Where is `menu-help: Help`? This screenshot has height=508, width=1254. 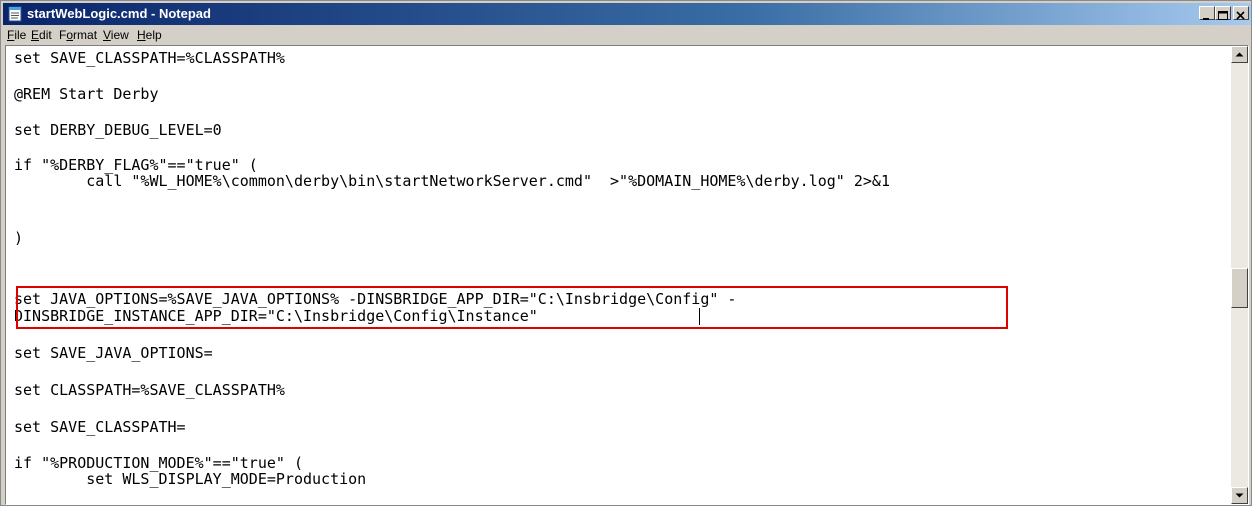
menu-help: Help is located at coordinates (149, 35).